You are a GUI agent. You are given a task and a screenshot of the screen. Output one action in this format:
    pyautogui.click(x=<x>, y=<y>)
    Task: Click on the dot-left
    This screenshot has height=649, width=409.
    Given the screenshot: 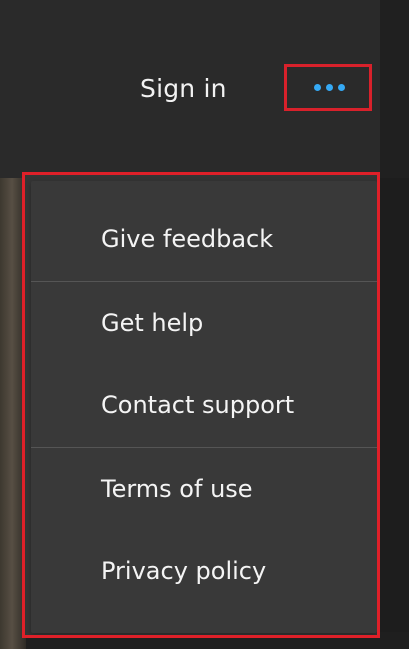 What is the action you would take?
    pyautogui.click(x=317, y=87)
    